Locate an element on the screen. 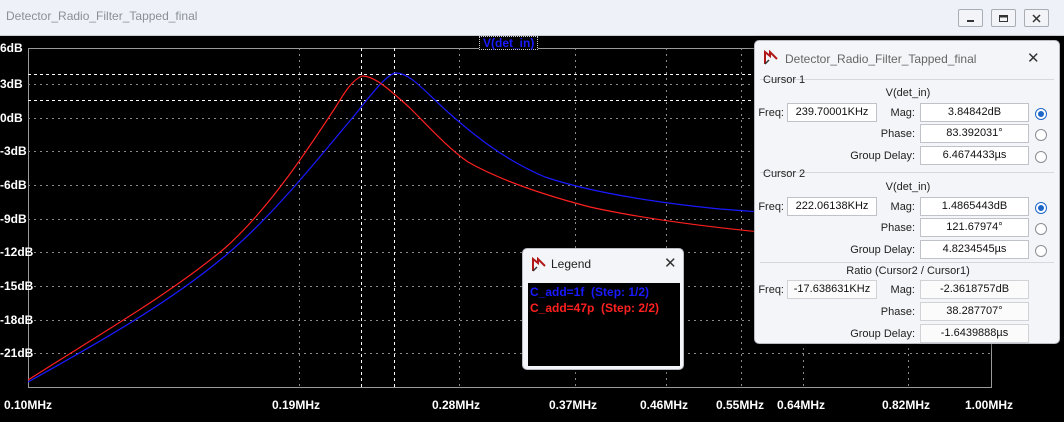 The width and height of the screenshot is (1064, 422). y-tick-label: -9dB is located at coordinates (13, 219).